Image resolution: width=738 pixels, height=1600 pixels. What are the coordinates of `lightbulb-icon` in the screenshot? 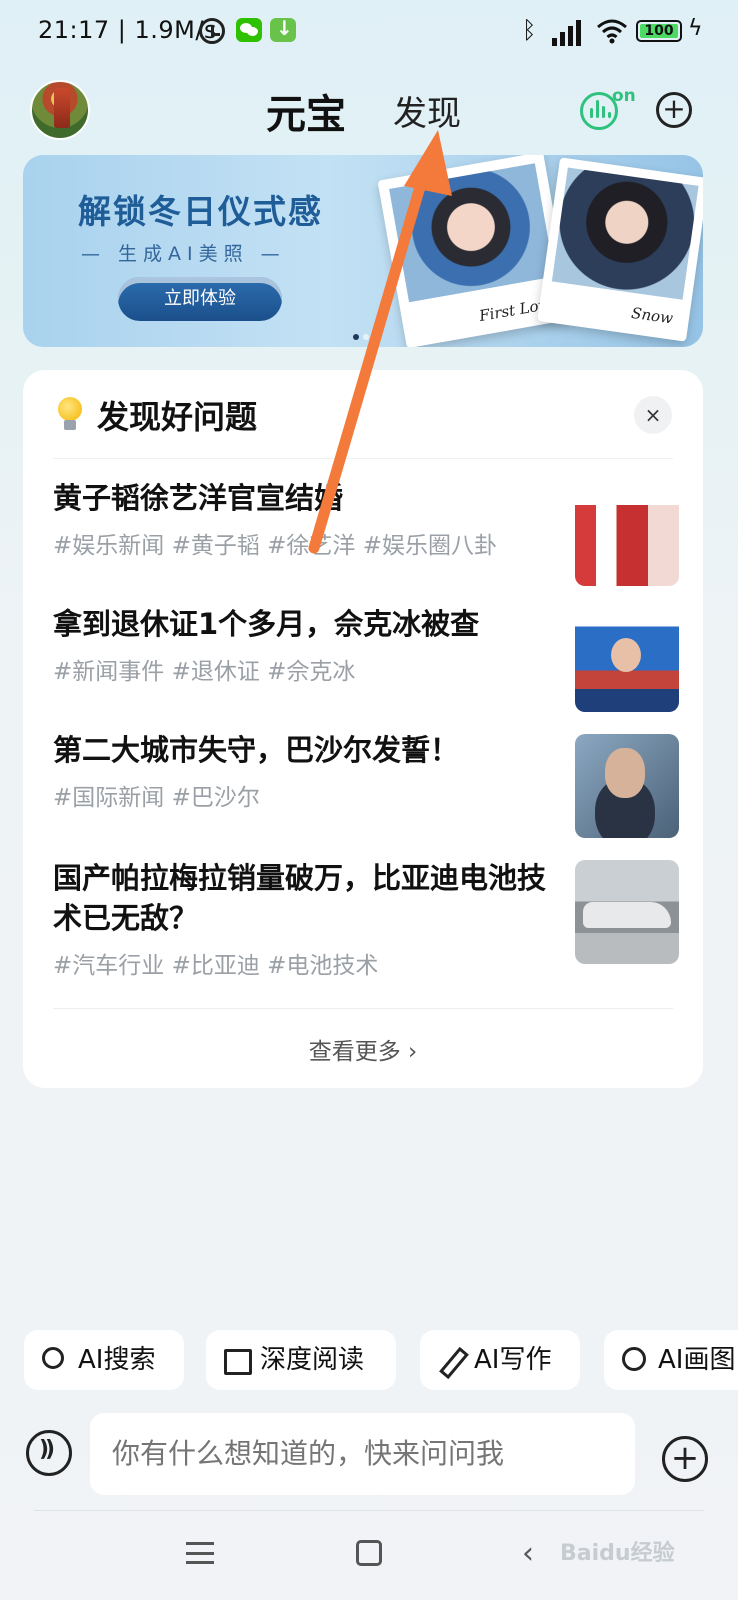 It's located at (70, 415).